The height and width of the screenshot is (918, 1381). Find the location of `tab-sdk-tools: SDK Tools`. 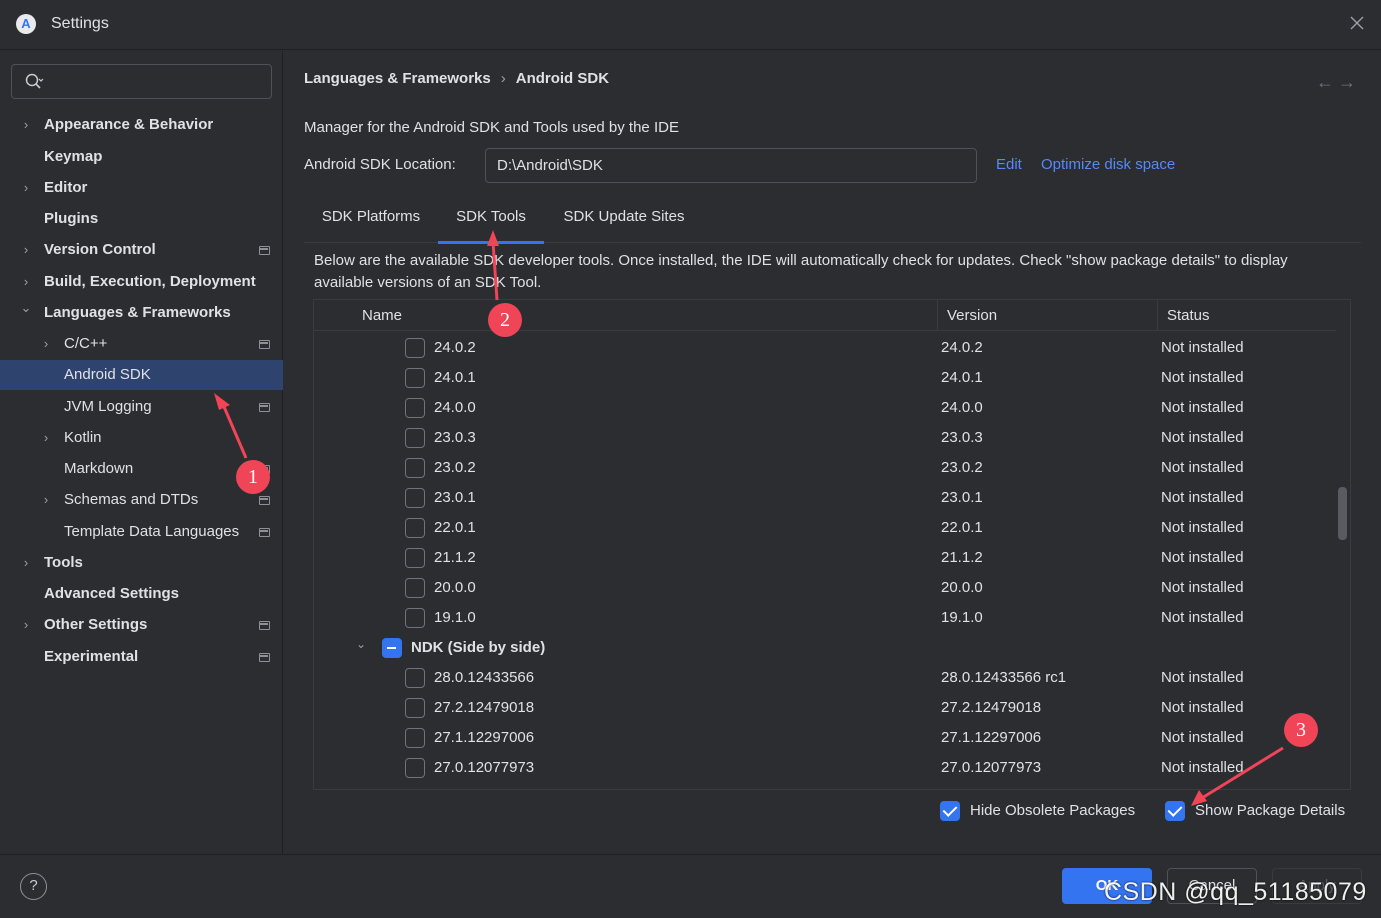

tab-sdk-tools: SDK Tools is located at coordinates (491, 222).